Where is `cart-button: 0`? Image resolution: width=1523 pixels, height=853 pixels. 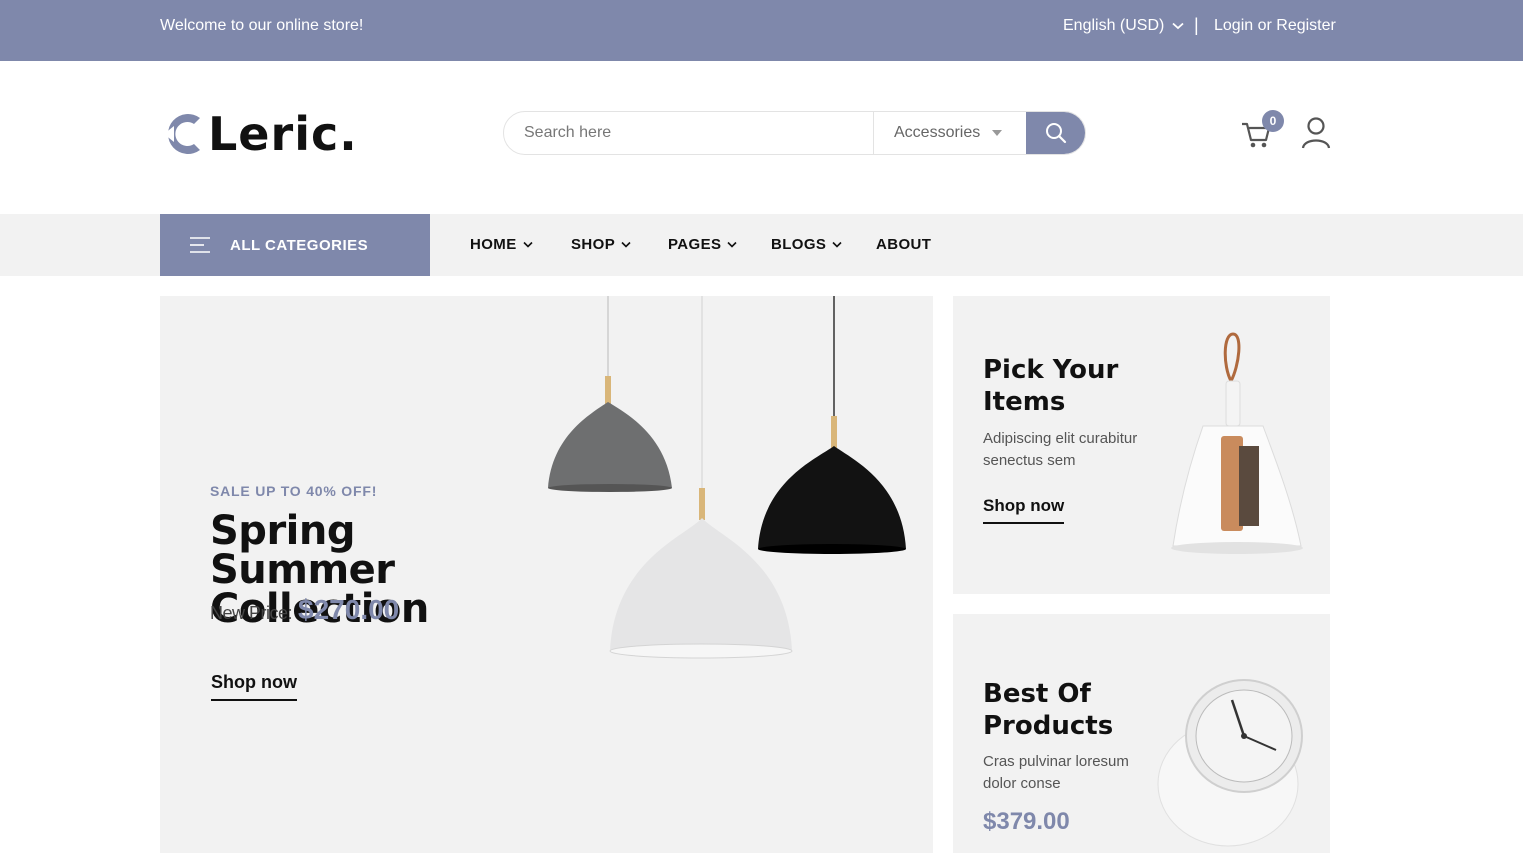
cart-button: 0 is located at coordinates (1262, 131).